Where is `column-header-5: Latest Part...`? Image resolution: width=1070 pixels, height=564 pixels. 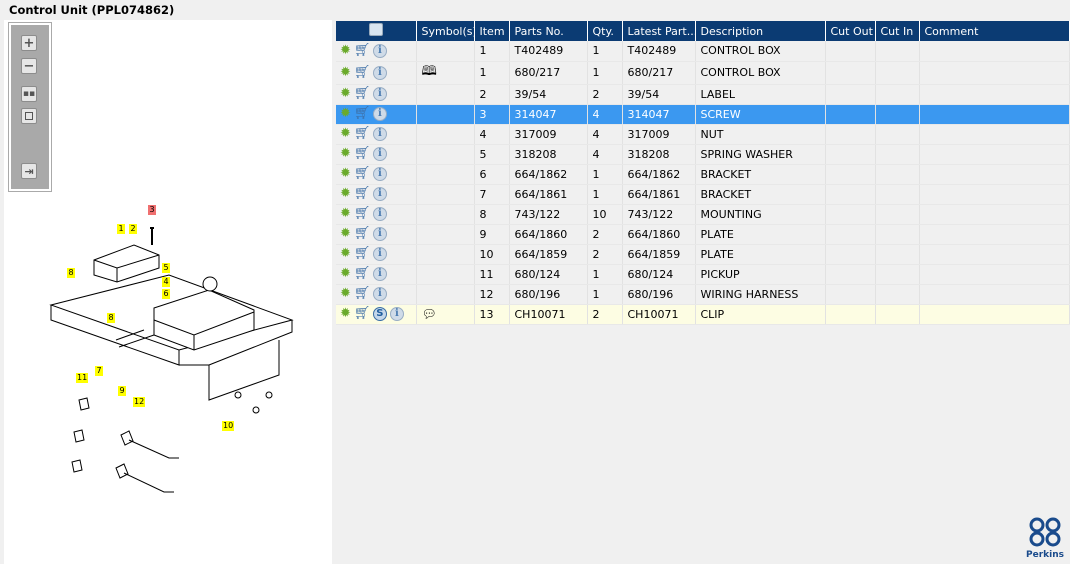
column-header-5: Latest Part... is located at coordinates (659, 31).